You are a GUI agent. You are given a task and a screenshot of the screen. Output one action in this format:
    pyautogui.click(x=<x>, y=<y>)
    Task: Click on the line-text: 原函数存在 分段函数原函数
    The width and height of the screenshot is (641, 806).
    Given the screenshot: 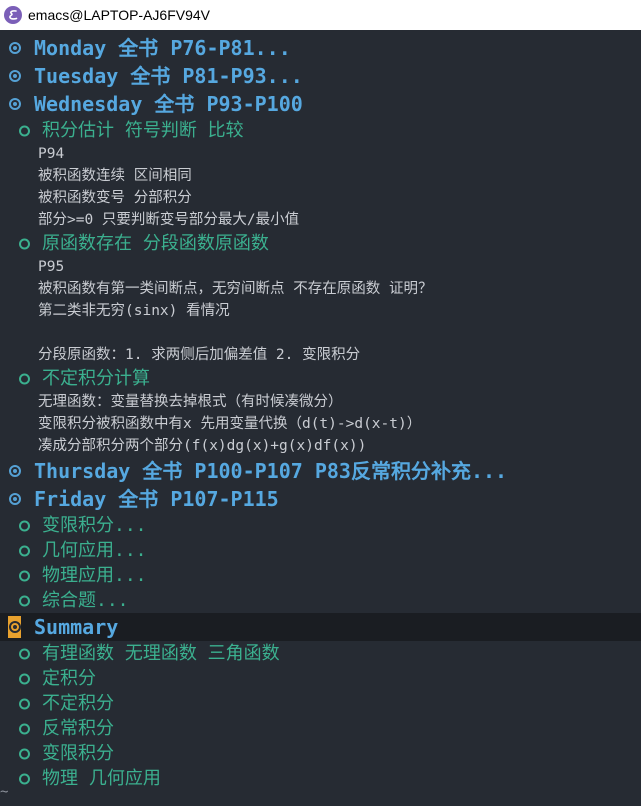 What is the action you would take?
    pyautogui.click(x=155, y=243)
    